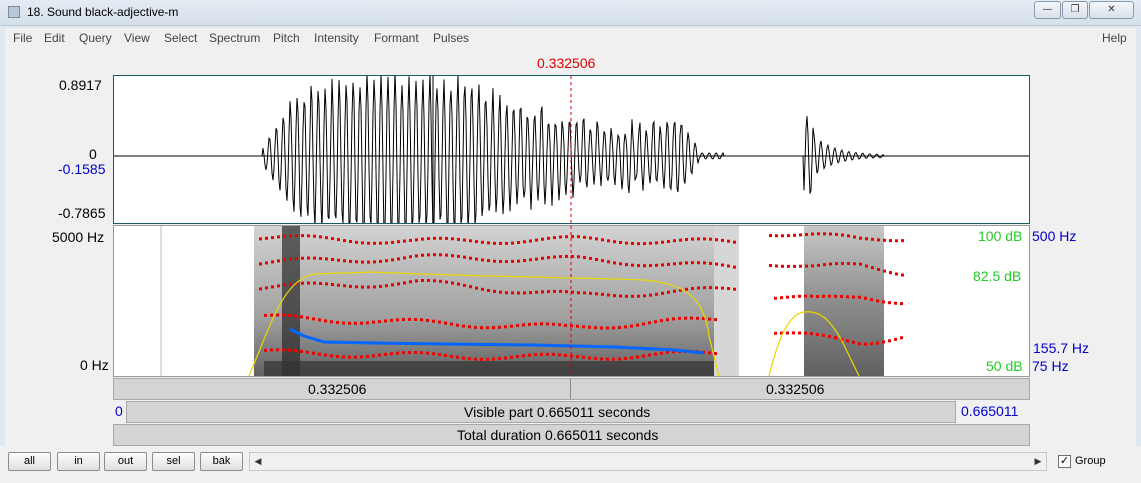 This screenshot has height=483, width=1141. I want to click on menu-edit: Edit, so click(54, 38).